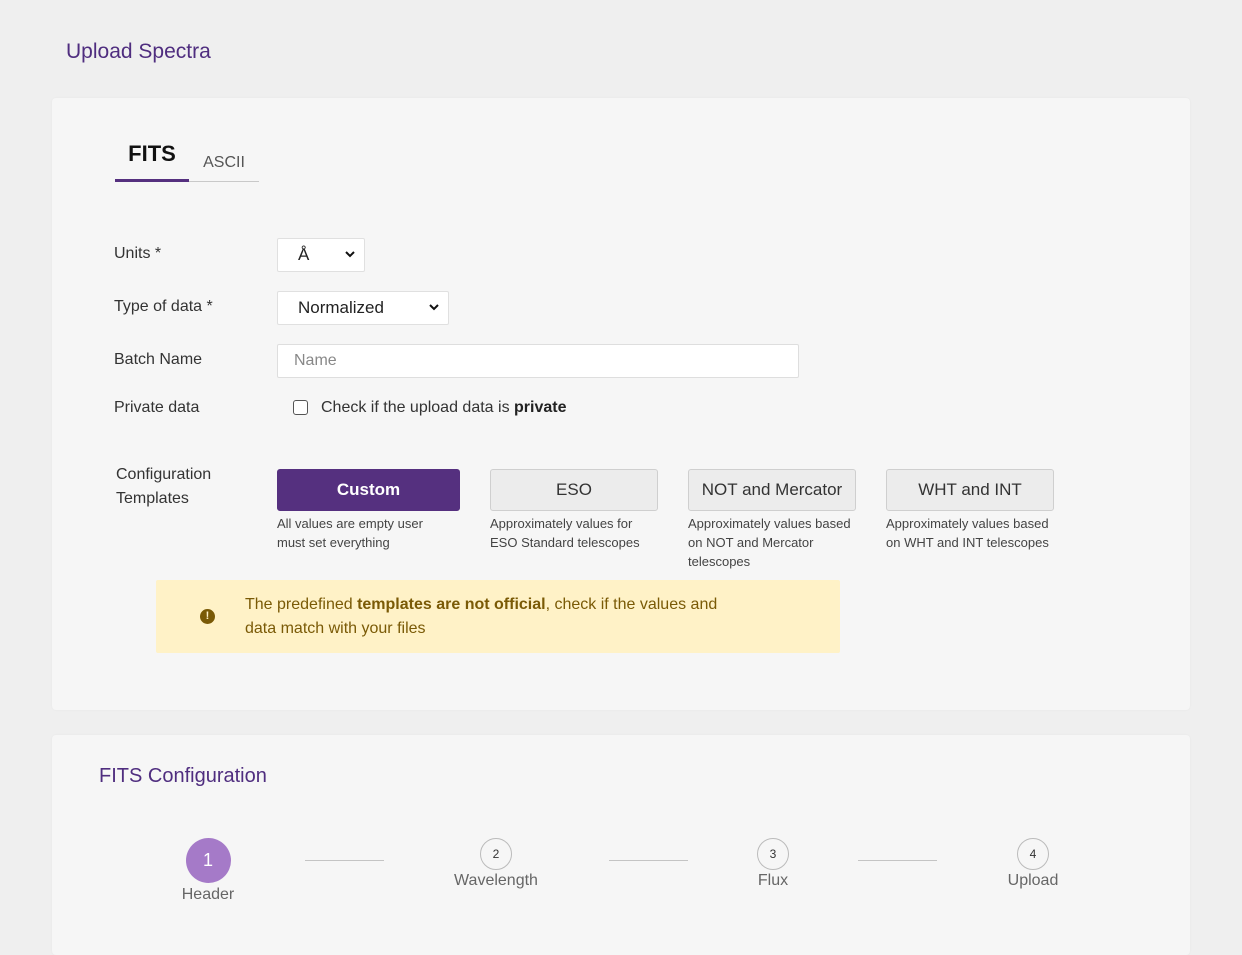  I want to click on alert-bold: templates are not official, so click(451, 604).